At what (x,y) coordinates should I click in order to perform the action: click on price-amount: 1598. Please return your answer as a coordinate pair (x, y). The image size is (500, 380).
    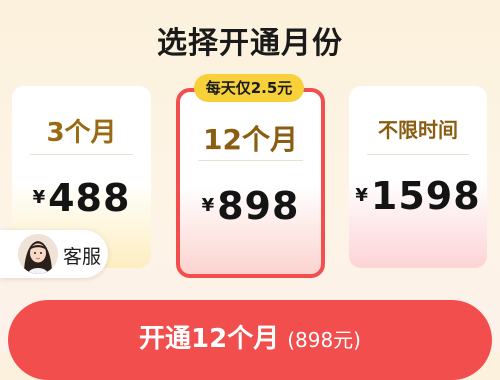
    Looking at the image, I should click on (425, 196).